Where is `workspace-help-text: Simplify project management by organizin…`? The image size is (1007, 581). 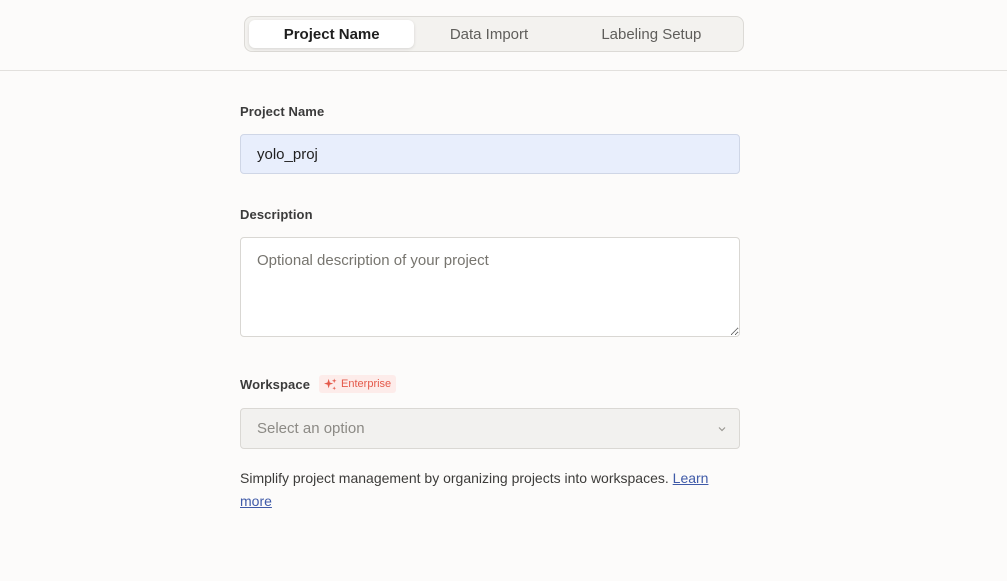
workspace-help-text: Simplify project management by organizin… is located at coordinates (490, 490).